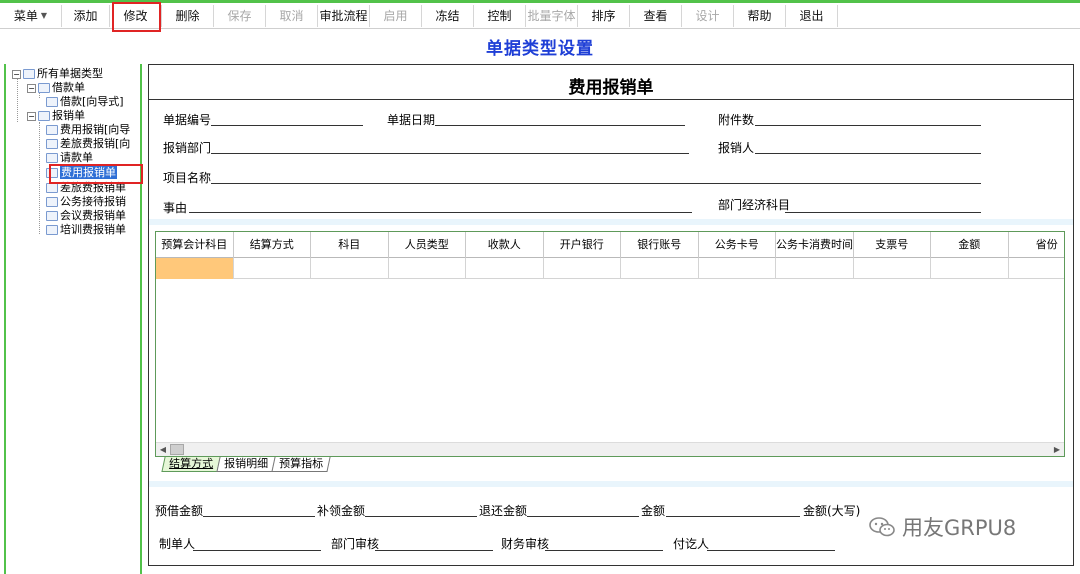  What do you see at coordinates (812, 15) in the screenshot?
I see `exit-button: 退出` at bounding box center [812, 15].